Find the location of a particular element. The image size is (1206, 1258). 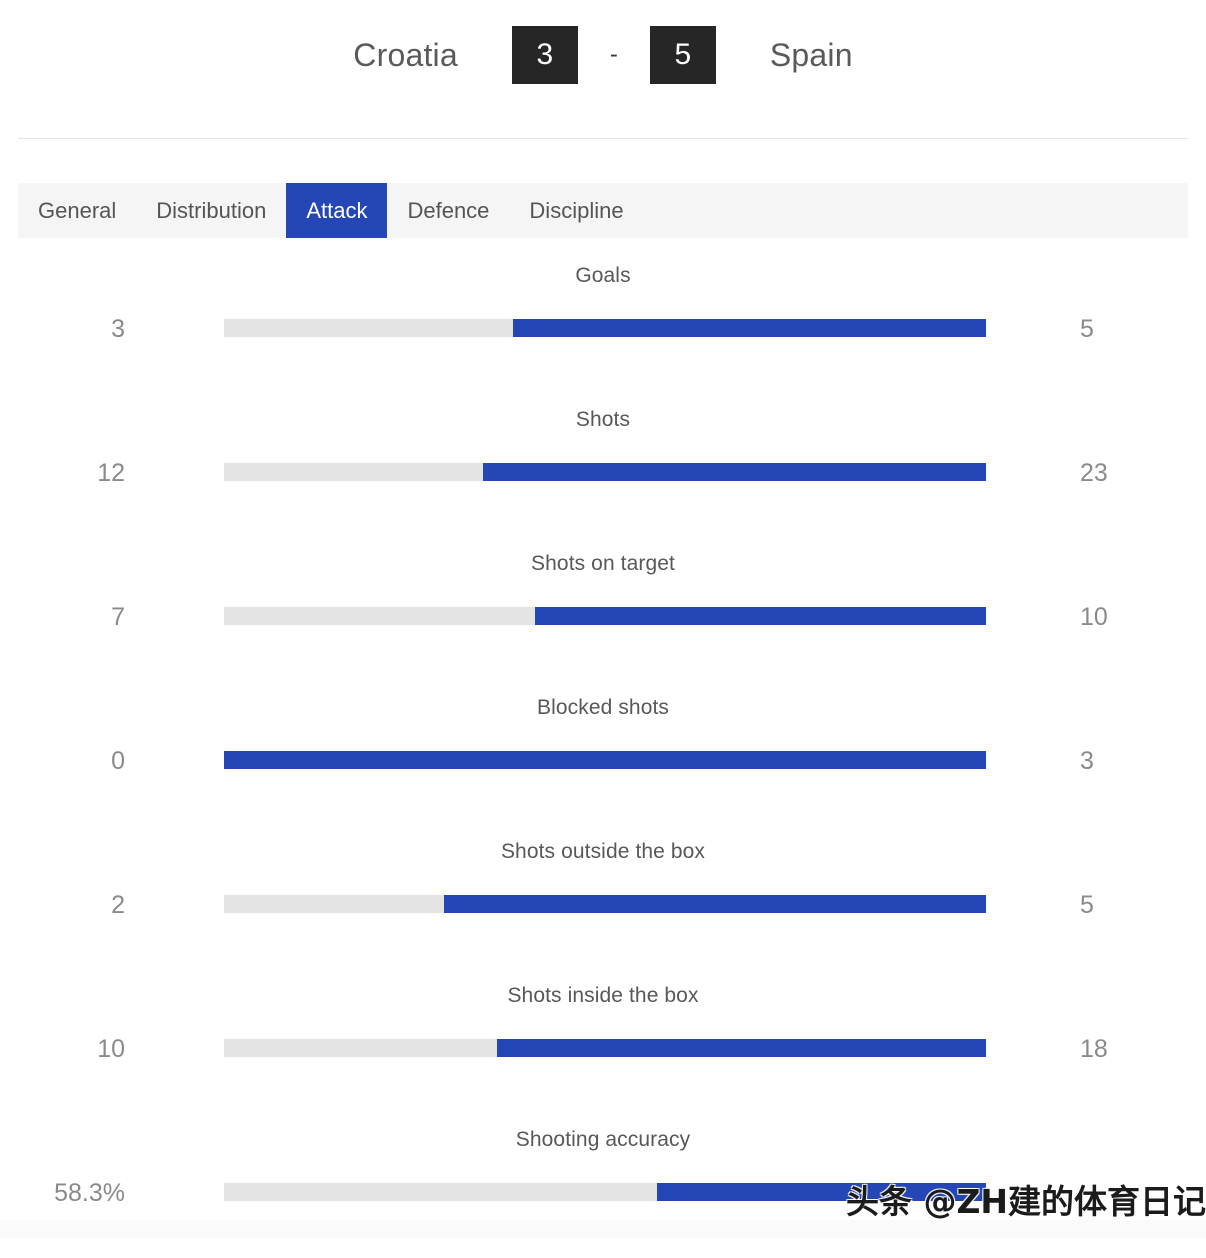

stat-row: Shots outside the box 2 5 is located at coordinates (603, 898).